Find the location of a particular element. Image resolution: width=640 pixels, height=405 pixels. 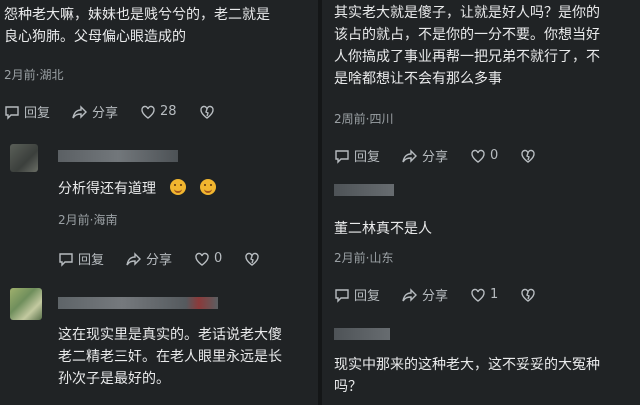

comment-text: 分析得还有道理 is located at coordinates (137, 189).